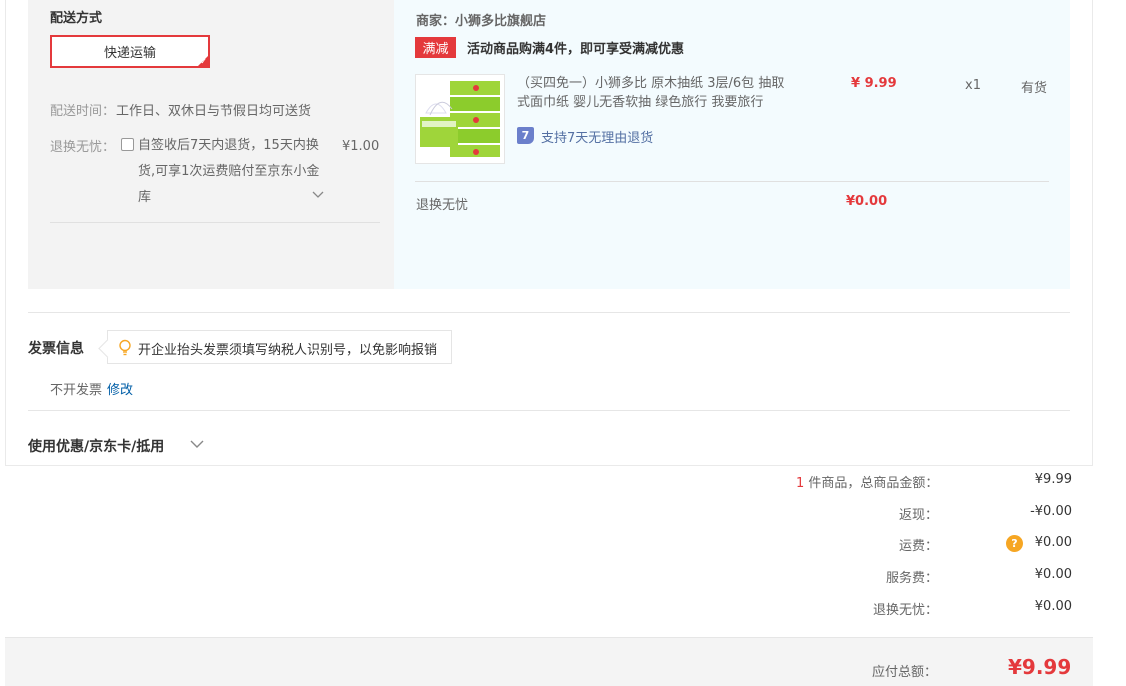  Describe the element at coordinates (442, 205) in the screenshot. I see `return-service-row-label: 退换无忧` at that location.